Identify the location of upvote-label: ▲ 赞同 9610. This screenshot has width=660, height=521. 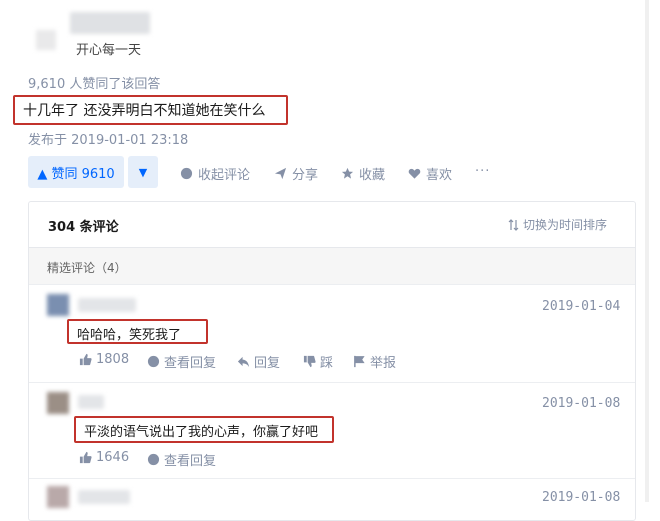
(76, 174).